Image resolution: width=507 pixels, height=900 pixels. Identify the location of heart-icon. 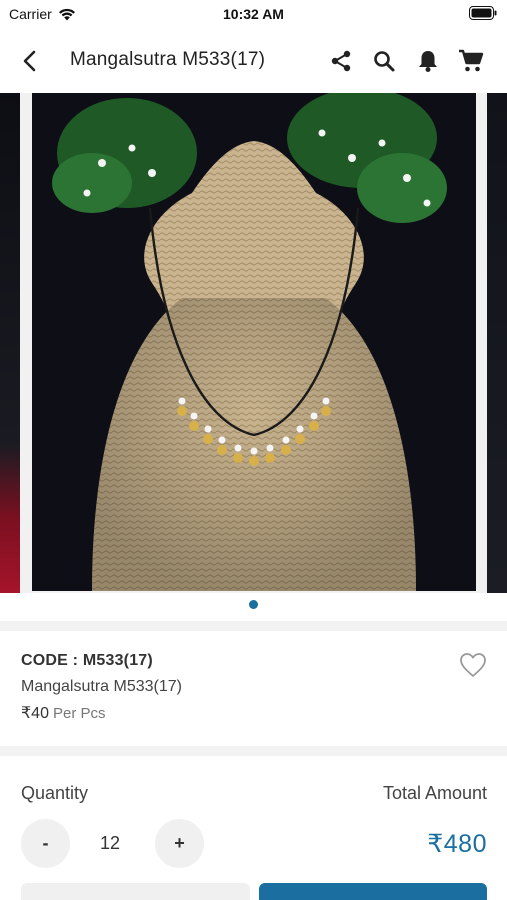
(473, 665).